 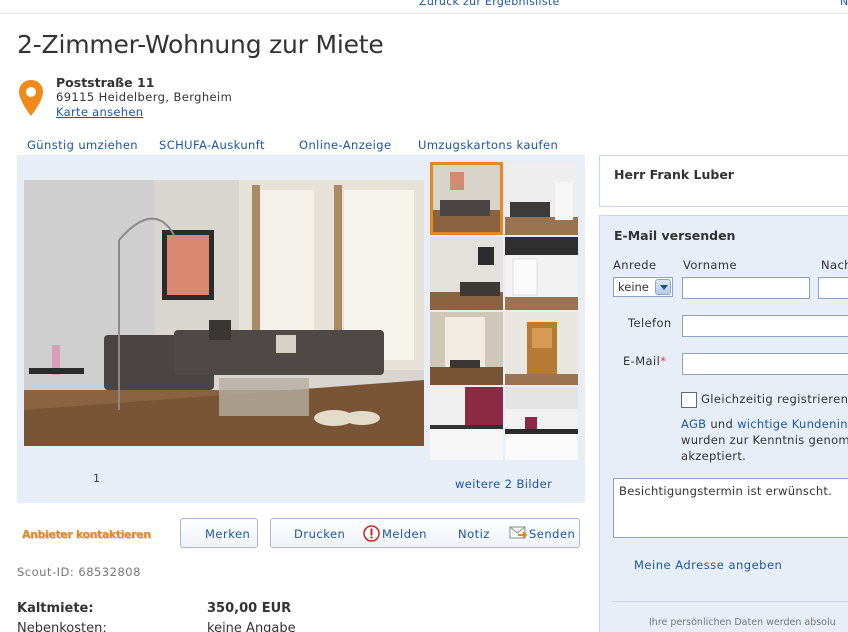 What do you see at coordinates (62, 626) in the screenshot?
I see `fact-label: Nebenkosten:` at bounding box center [62, 626].